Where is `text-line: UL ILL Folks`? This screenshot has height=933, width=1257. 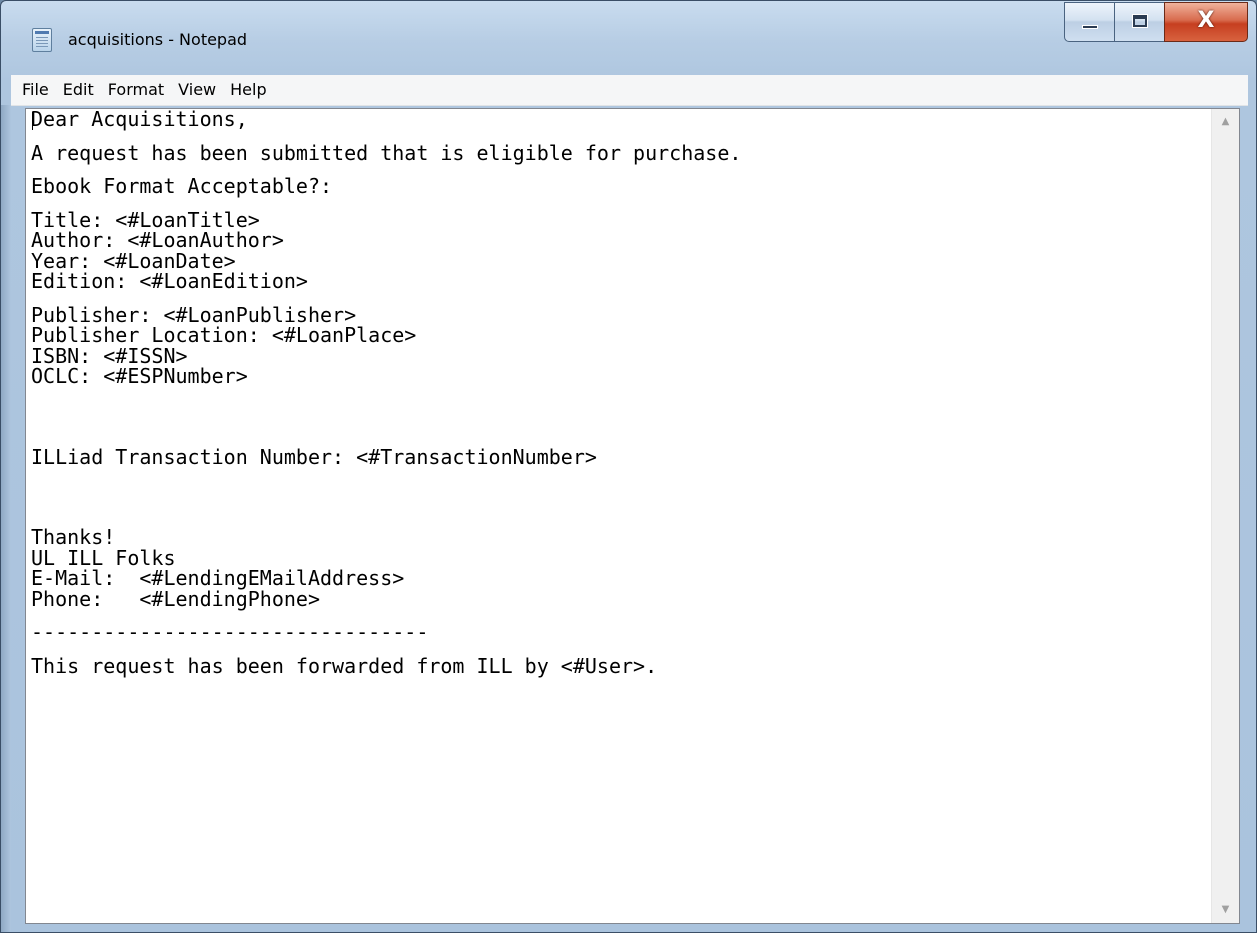
text-line: UL ILL Folks is located at coordinates (103, 557).